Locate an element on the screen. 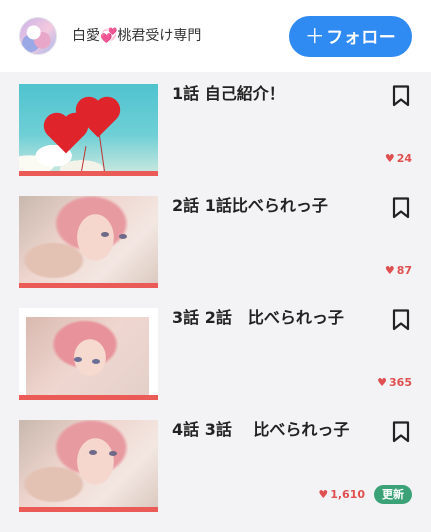 The image size is (431, 532). like-count: ♥ 87 is located at coordinates (398, 271).